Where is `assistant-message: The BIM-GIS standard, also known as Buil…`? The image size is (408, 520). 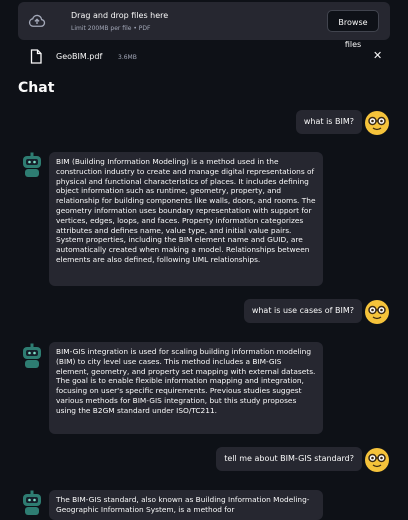
assistant-message: The BIM-GIS standard, also known as Buil… is located at coordinates (186, 505).